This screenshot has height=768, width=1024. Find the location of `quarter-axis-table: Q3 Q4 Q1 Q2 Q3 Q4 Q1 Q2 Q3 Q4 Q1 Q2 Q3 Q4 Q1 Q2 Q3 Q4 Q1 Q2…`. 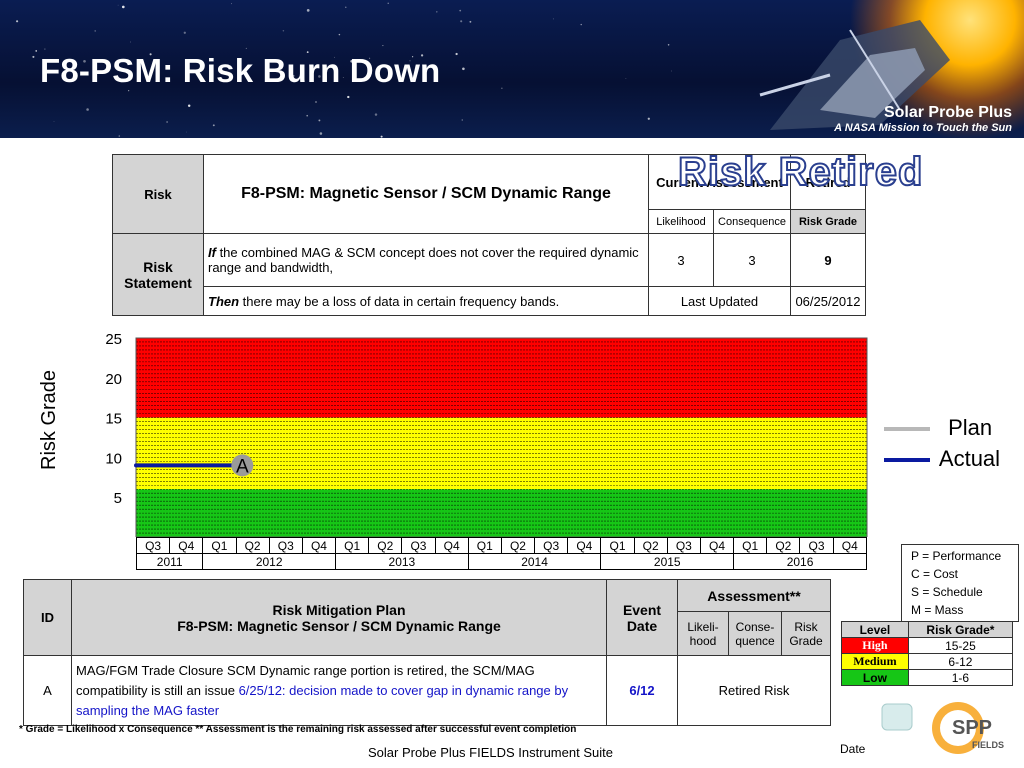

quarter-axis-table: Q3 Q4 Q1 Q2 Q3 Q4 Q1 Q2 Q3 Q4 Q1 Q2 Q3 Q4 Q1 Q2 Q3 Q4 Q1 Q2… is located at coordinates (501, 553).